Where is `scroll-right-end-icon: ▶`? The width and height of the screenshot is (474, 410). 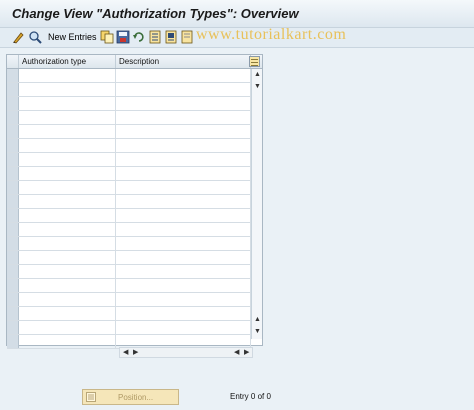
scroll-right-end-icon: ▶ is located at coordinates (246, 353).